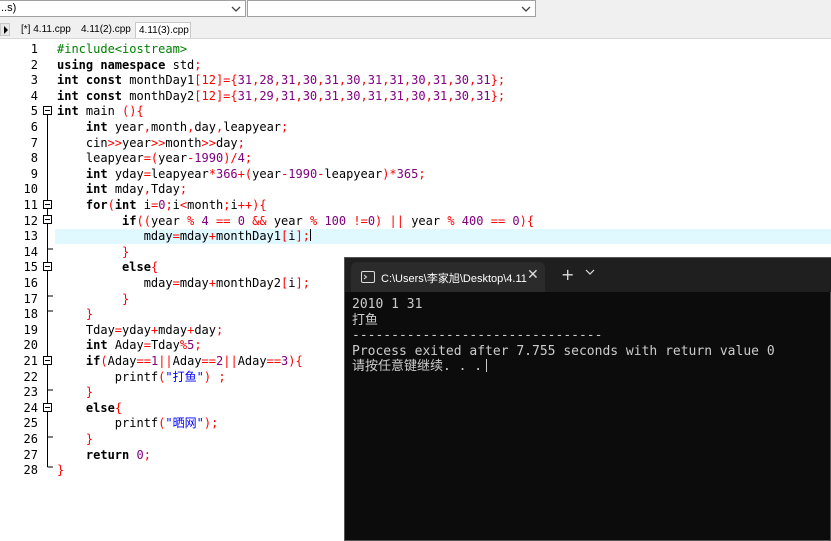 This screenshot has width=831, height=541. Describe the element at coordinates (93, 361) in the screenshot. I see `code-token: if` at that location.